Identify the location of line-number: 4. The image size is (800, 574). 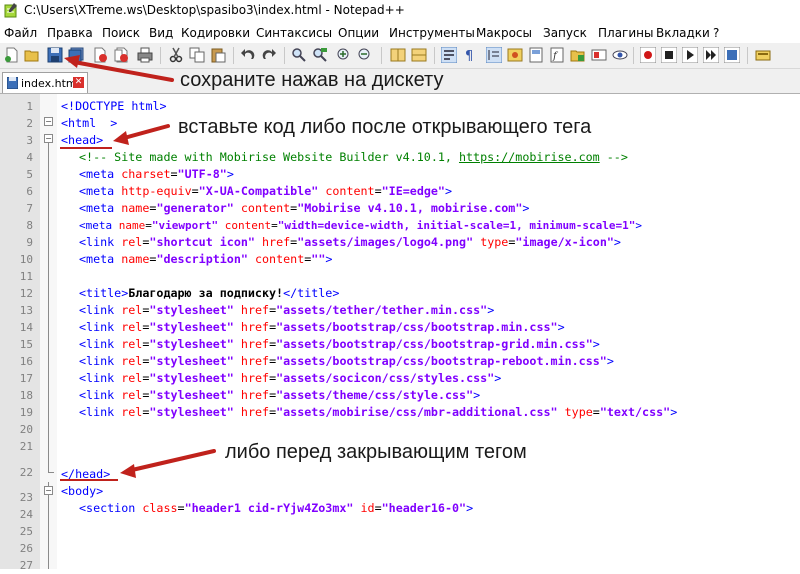
(29, 157).